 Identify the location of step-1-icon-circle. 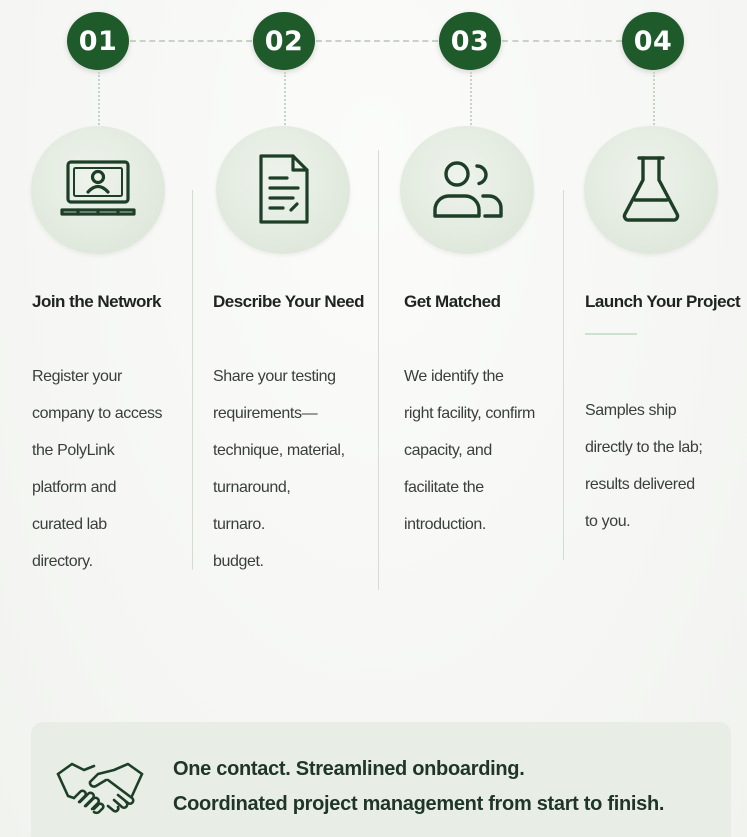
(98, 190).